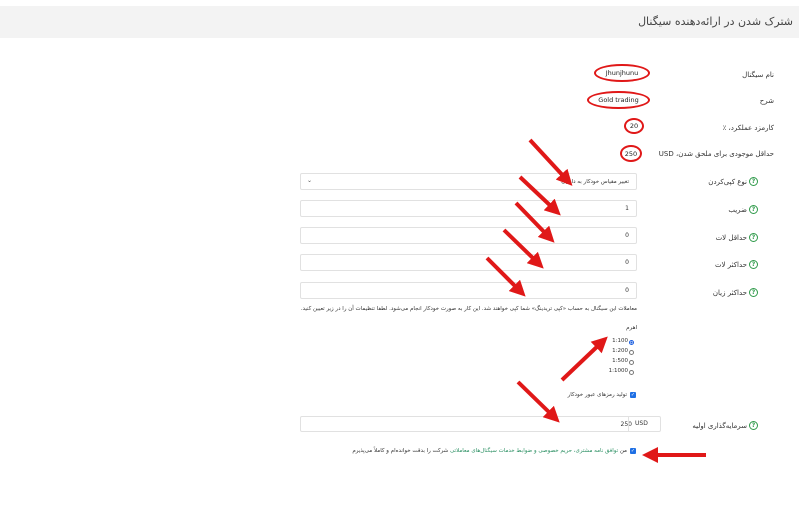 This screenshot has width=799, height=505. What do you see at coordinates (539, 195) in the screenshot?
I see `arrow-multiplier` at bounding box center [539, 195].